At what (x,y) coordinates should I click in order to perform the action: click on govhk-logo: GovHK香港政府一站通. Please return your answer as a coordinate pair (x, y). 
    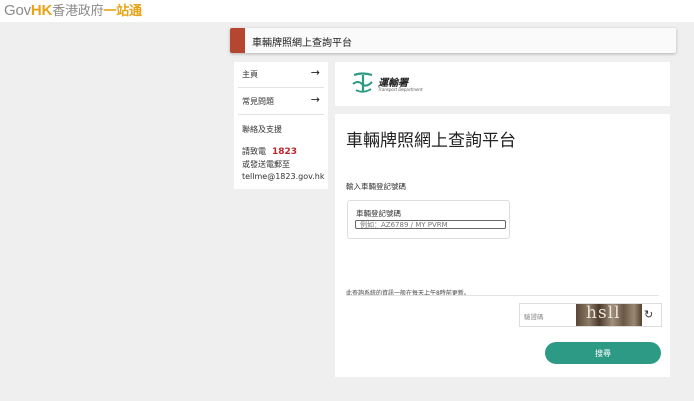
    Looking at the image, I should click on (73, 11).